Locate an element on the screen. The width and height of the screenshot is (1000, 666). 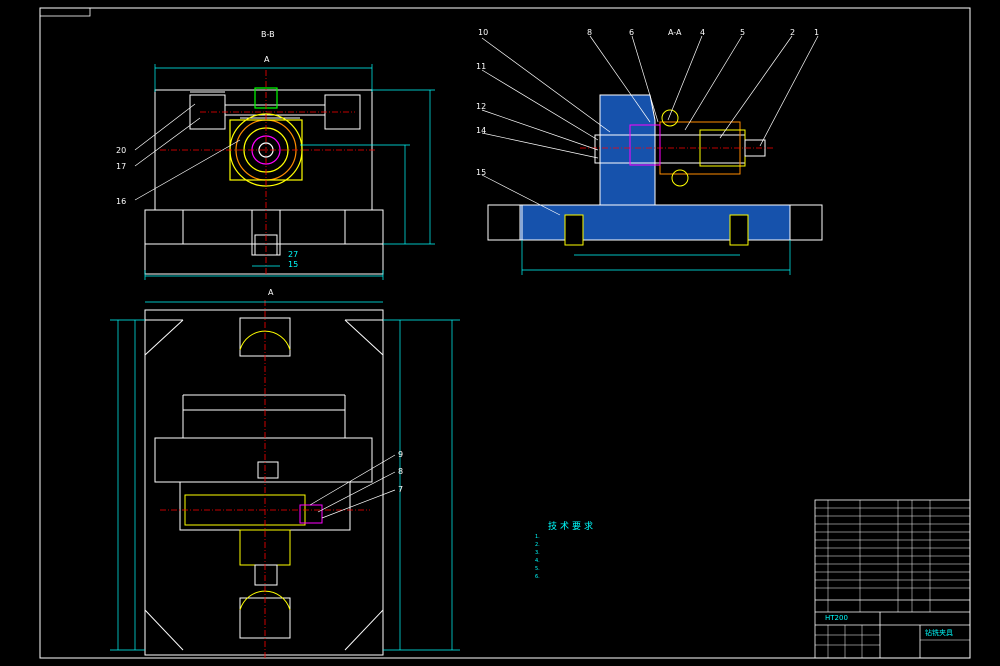
title-block-name: 钻铣夹具 is located at coordinates (939, 633).